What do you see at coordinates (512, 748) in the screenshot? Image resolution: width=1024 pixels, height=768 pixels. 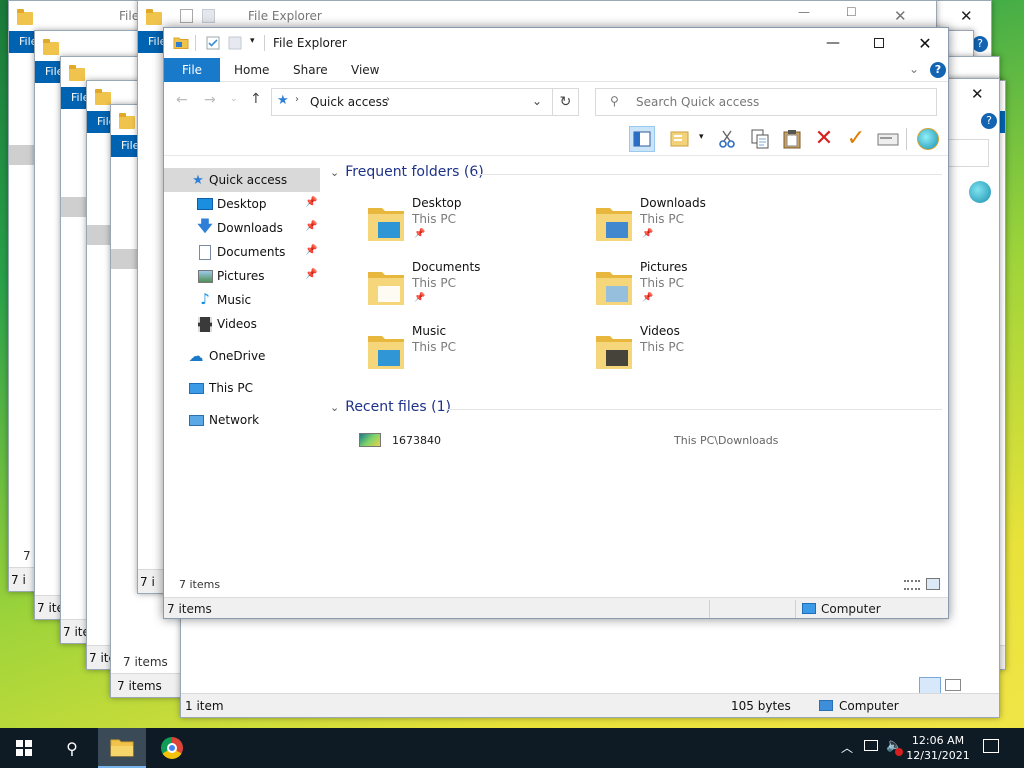 I see `taskbar: ⚲ ︿ 🔈 12:06 AM 12/31/2021` at bounding box center [512, 748].